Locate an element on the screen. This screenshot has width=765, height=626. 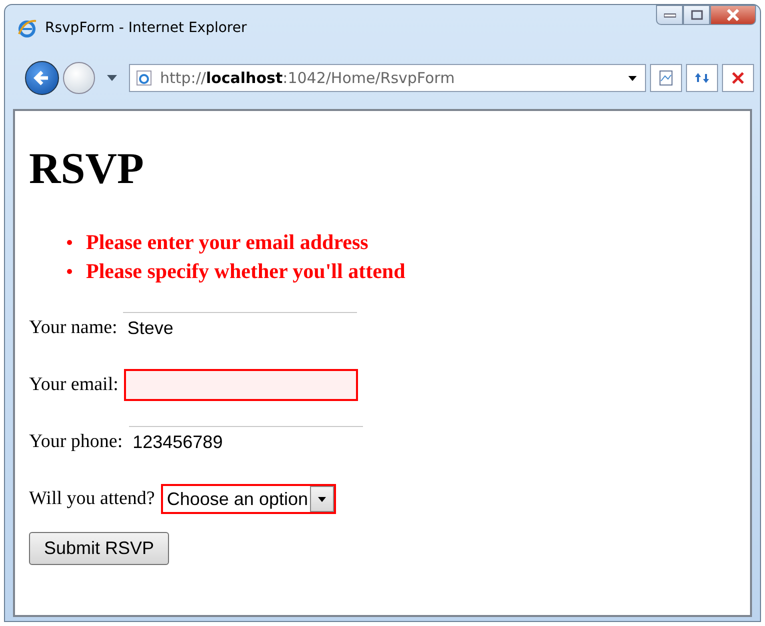
refresh-button is located at coordinates (702, 78).